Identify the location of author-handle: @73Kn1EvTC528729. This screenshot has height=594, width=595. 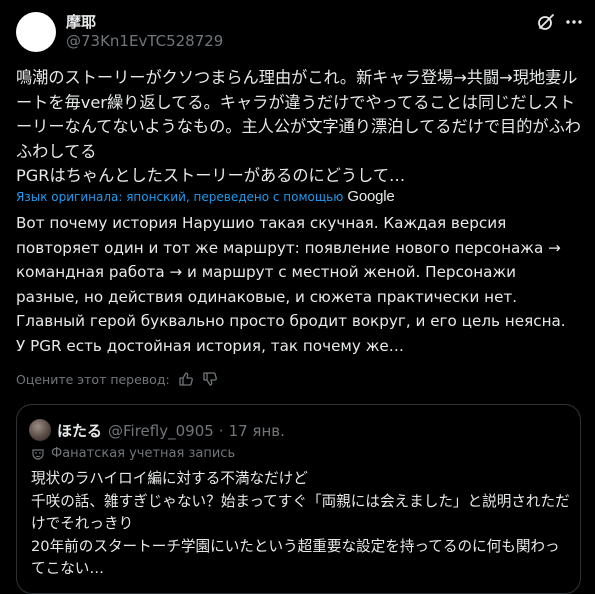
(144, 41).